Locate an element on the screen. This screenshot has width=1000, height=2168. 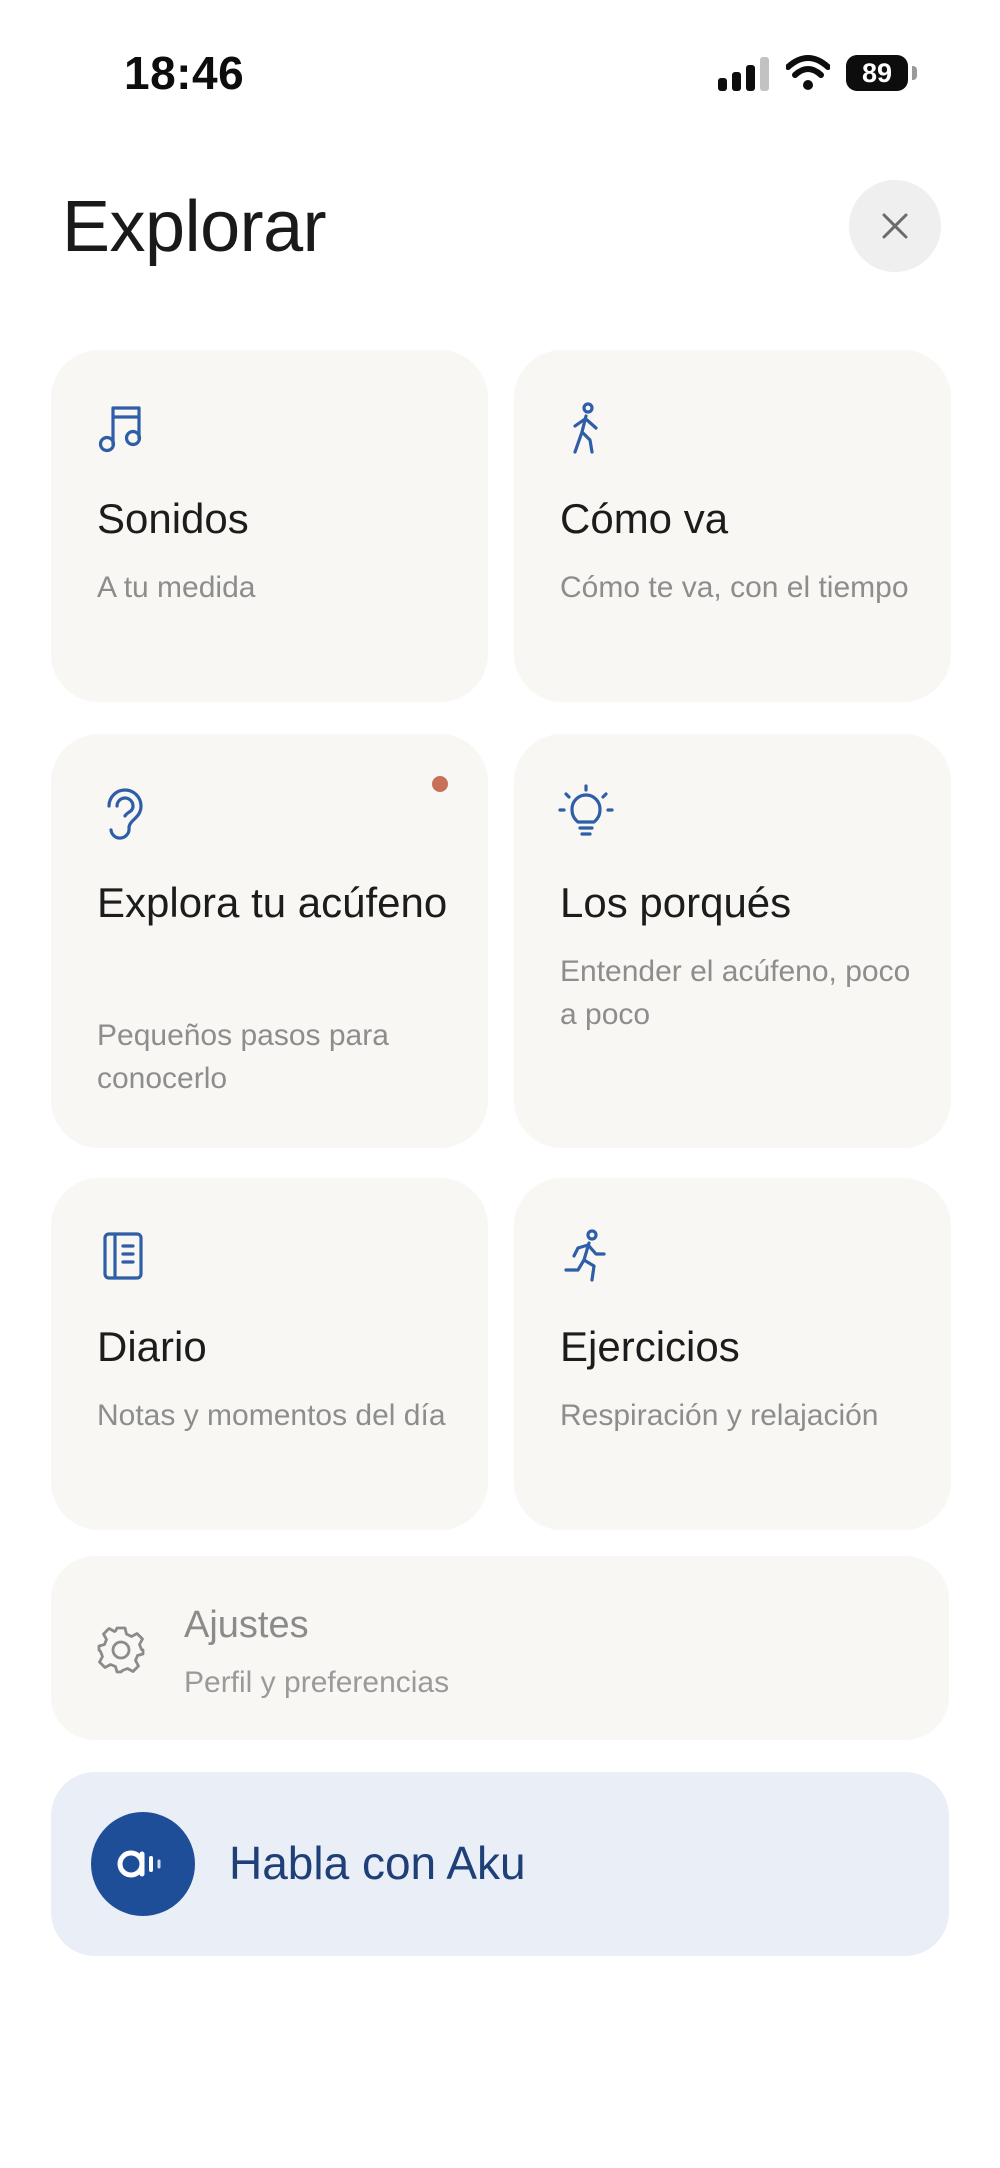
gear-icon is located at coordinates (121, 1650).